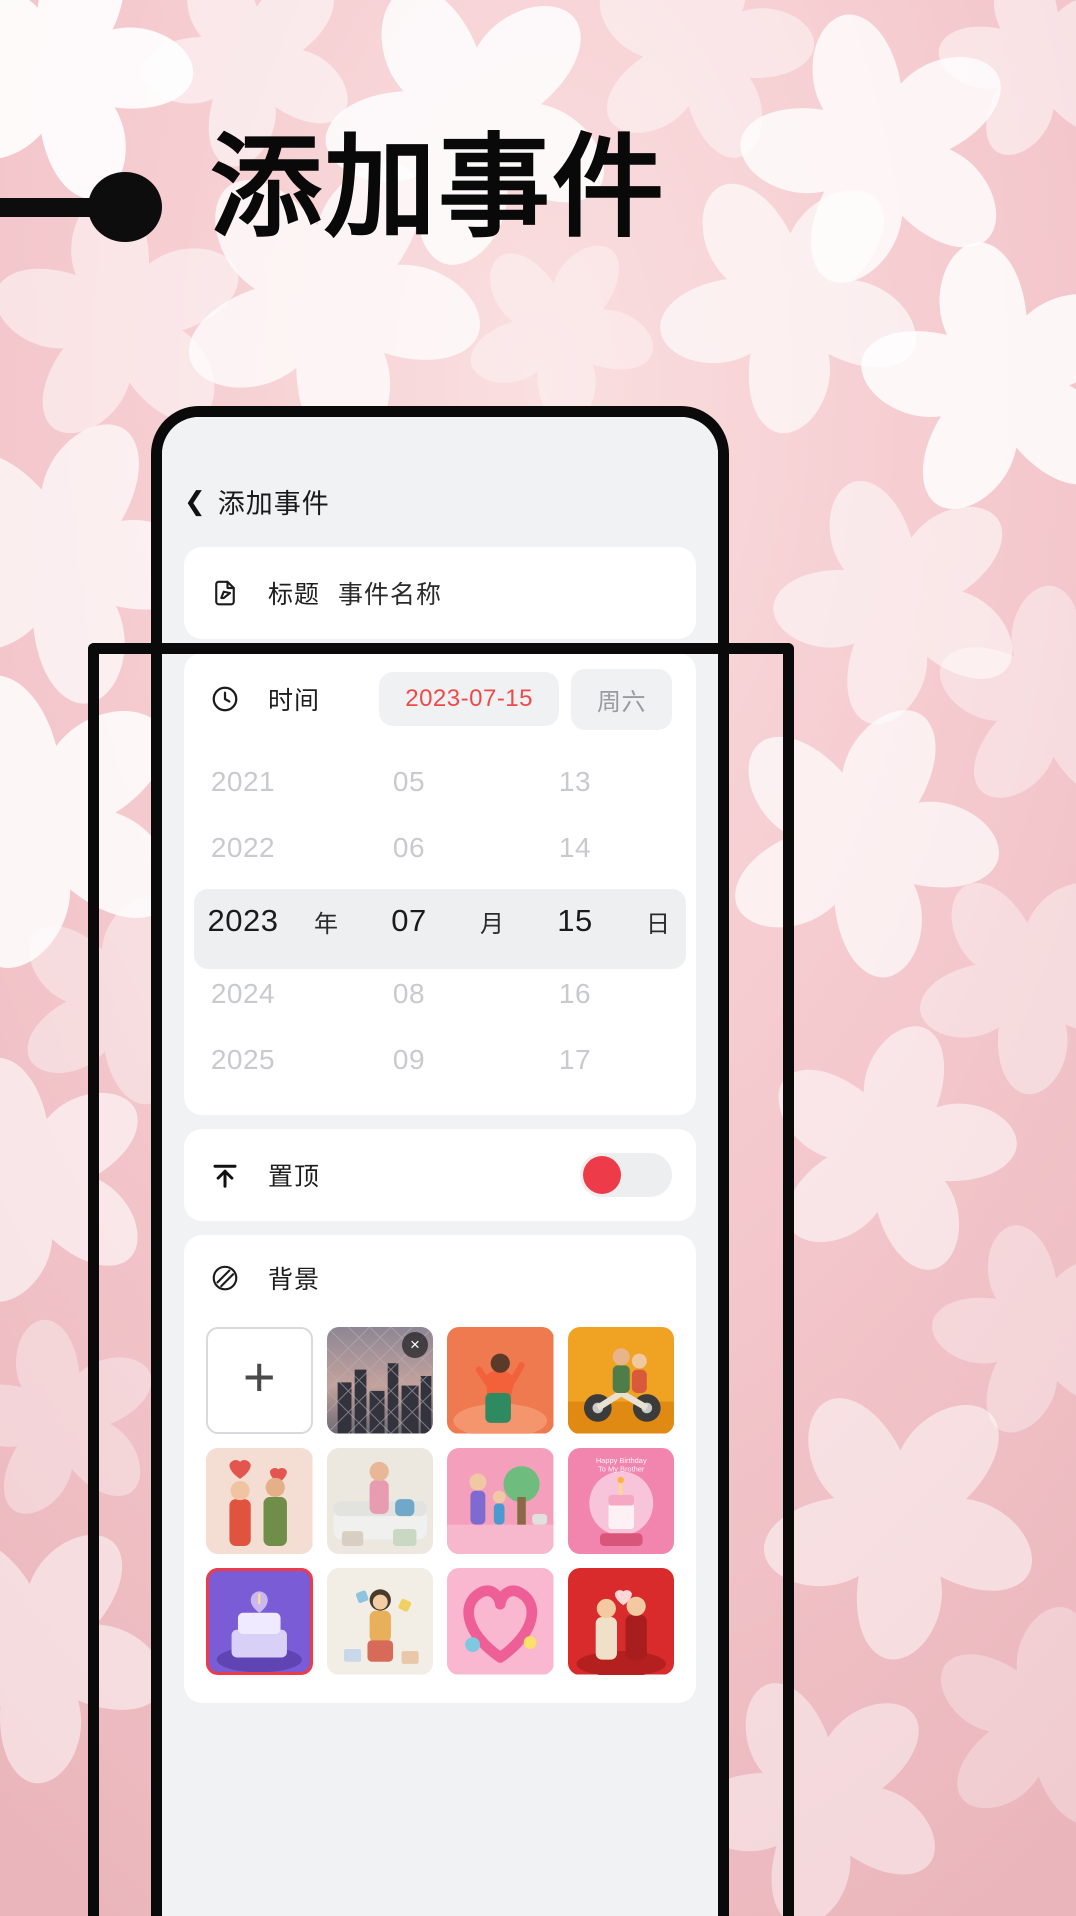 The image size is (1076, 1916). I want to click on remove-background-icon: ×, so click(415, 1345).